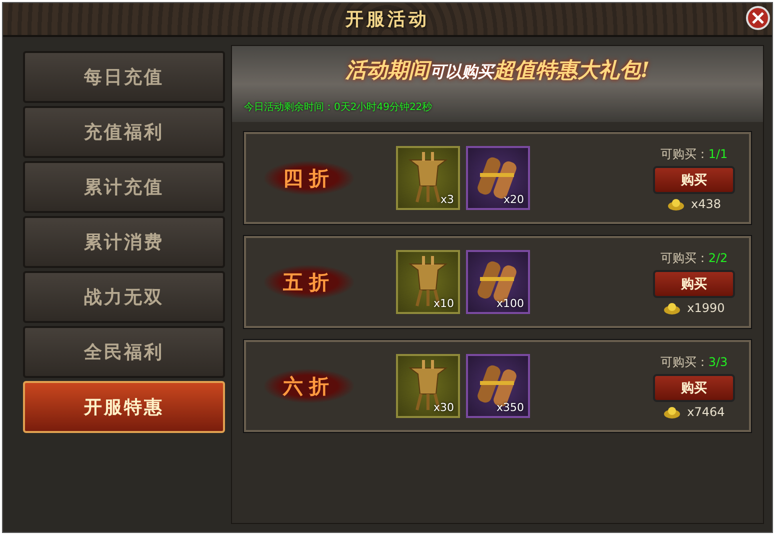 The width and height of the screenshot is (775, 535). I want to click on item-count: x30, so click(443, 407).